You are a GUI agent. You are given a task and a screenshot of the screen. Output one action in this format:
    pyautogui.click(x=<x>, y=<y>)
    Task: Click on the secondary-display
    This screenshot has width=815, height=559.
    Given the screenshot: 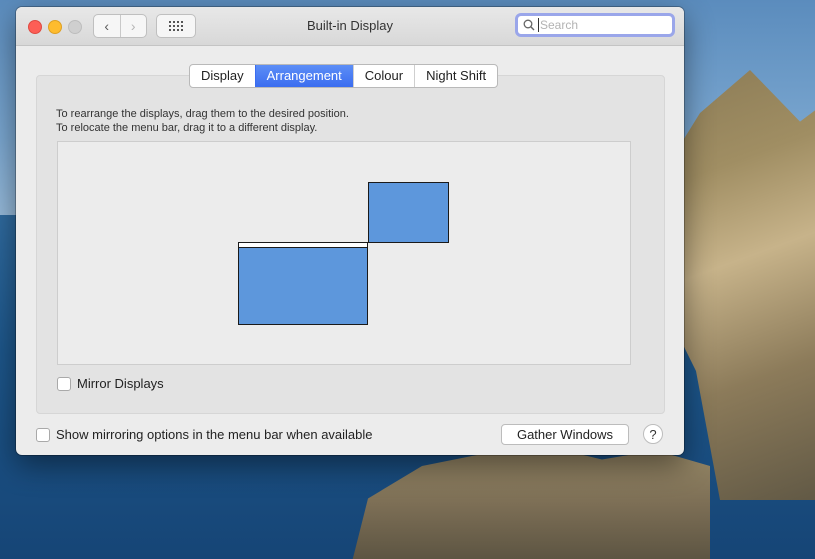 What is the action you would take?
    pyautogui.click(x=408, y=212)
    